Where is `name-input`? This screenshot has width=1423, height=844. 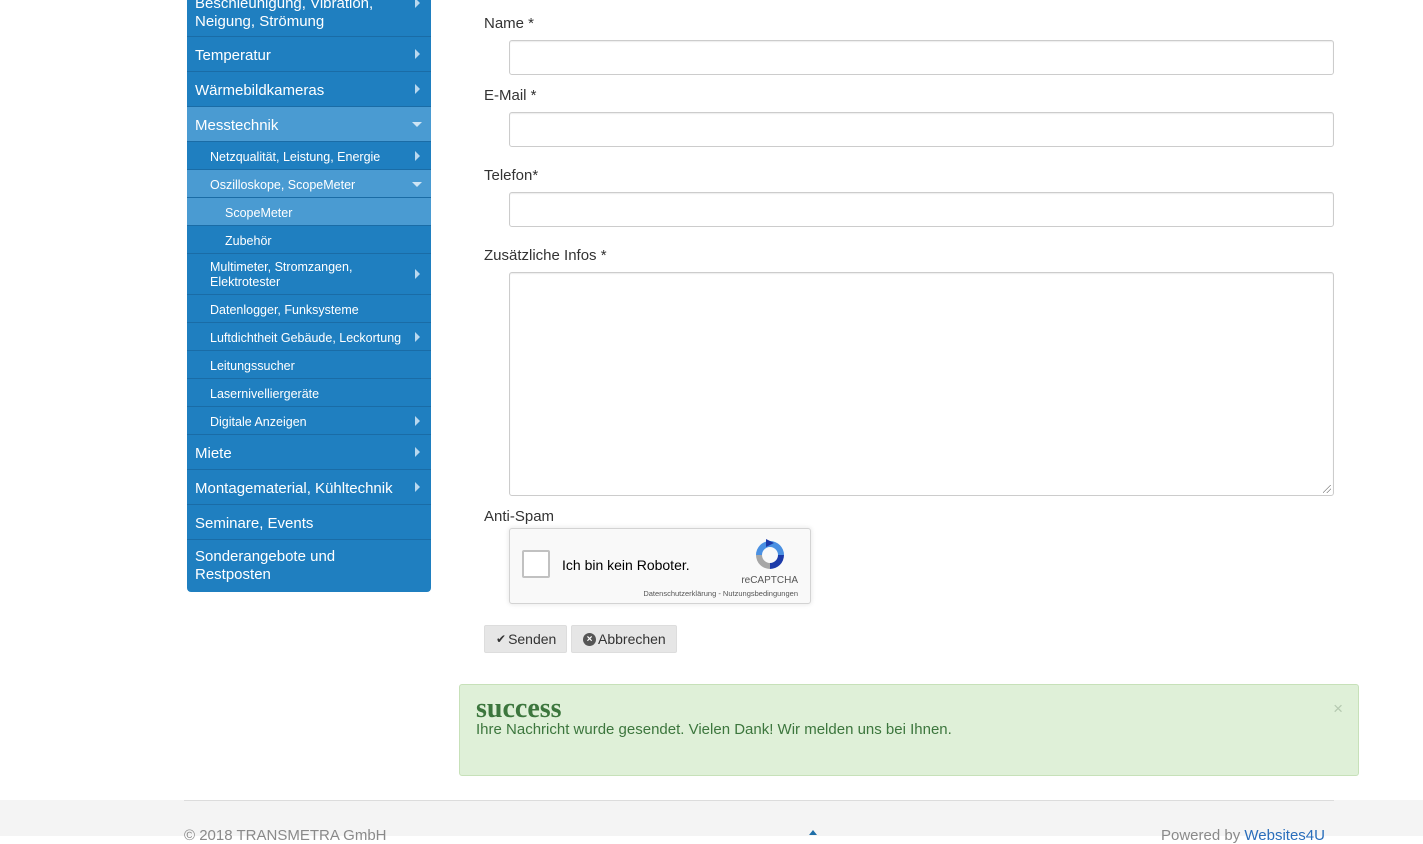 name-input is located at coordinates (921, 57).